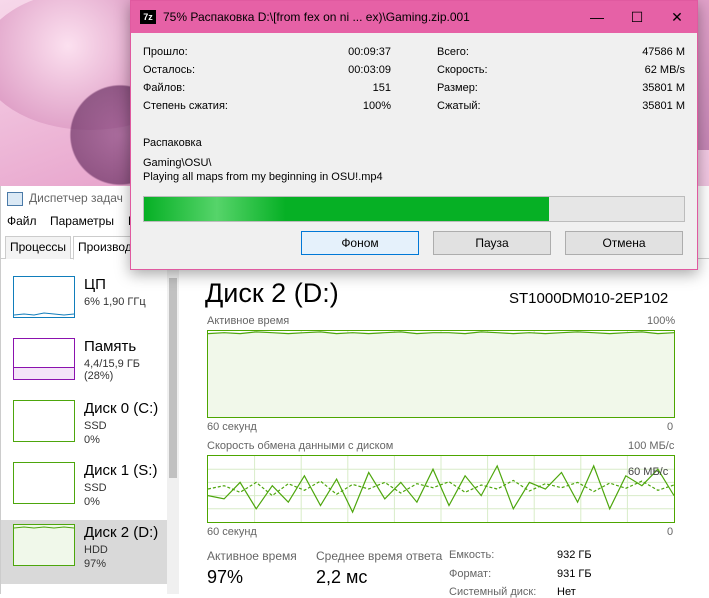 This screenshot has width=709, height=598. I want to click on stat-value: 00:09:37, so click(369, 52).